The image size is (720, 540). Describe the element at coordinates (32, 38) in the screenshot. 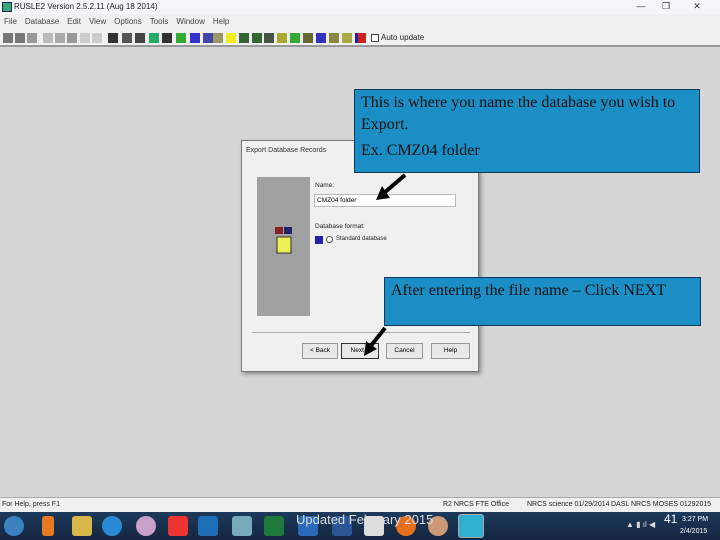

I see `save-icon` at that location.